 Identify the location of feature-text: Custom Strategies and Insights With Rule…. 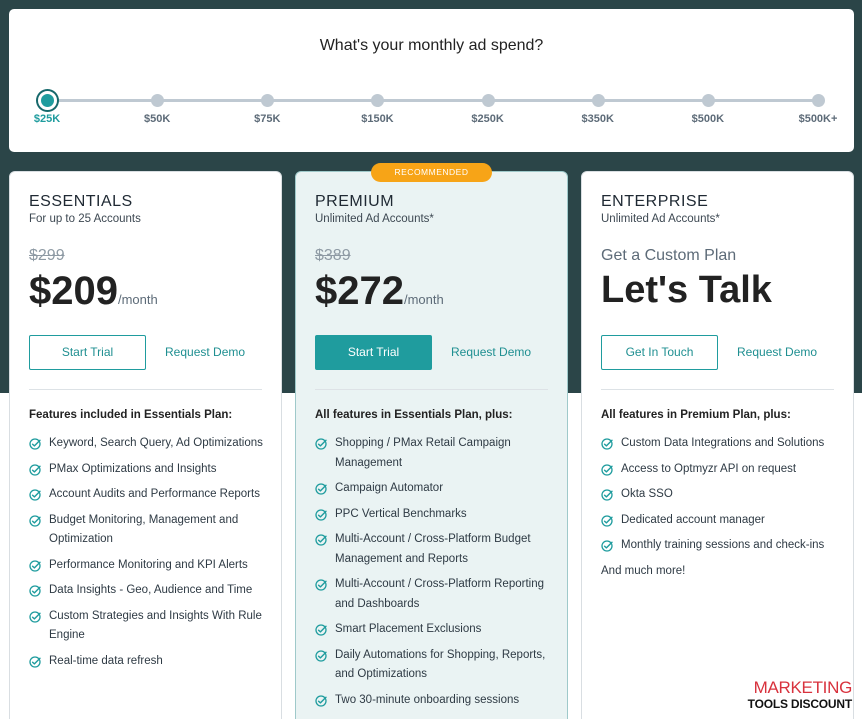
(155, 625).